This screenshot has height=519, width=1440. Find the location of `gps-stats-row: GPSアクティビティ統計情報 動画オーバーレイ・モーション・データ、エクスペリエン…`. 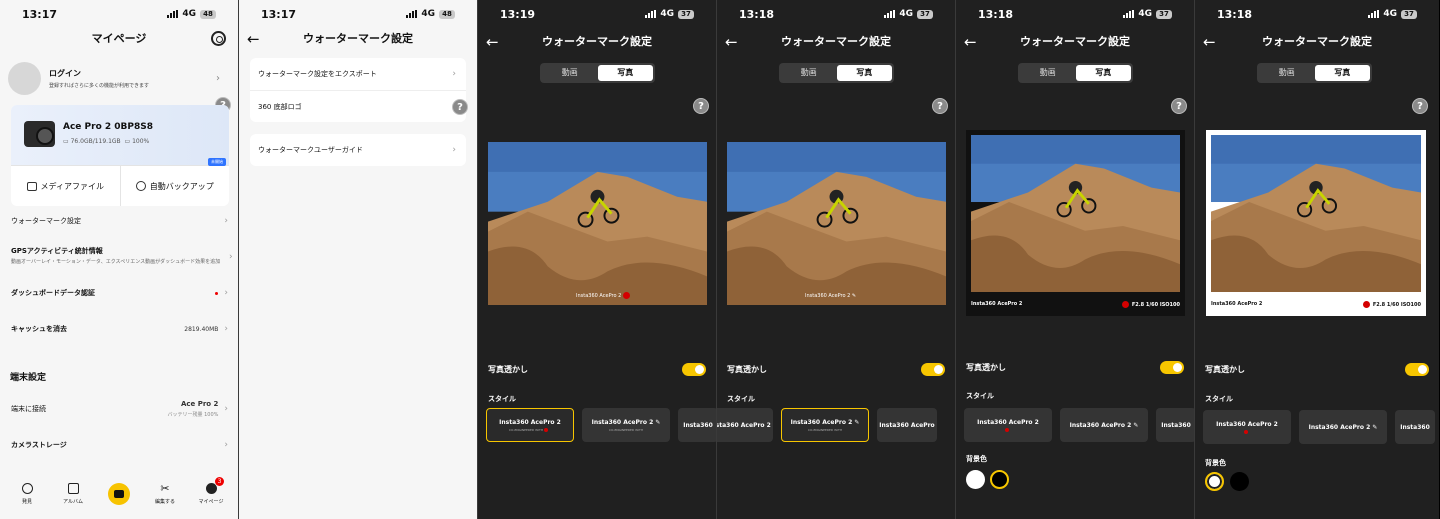

gps-stats-row: GPSアクティビティ統計情報 動画オーバーレイ・モーション・データ、エクスペリエン… is located at coordinates (122, 256).